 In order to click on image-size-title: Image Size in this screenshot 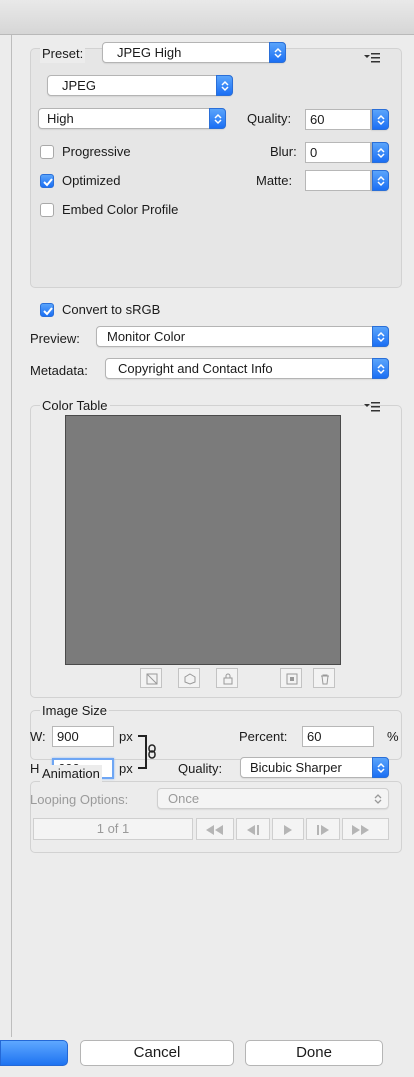, I will do `click(75, 711)`.